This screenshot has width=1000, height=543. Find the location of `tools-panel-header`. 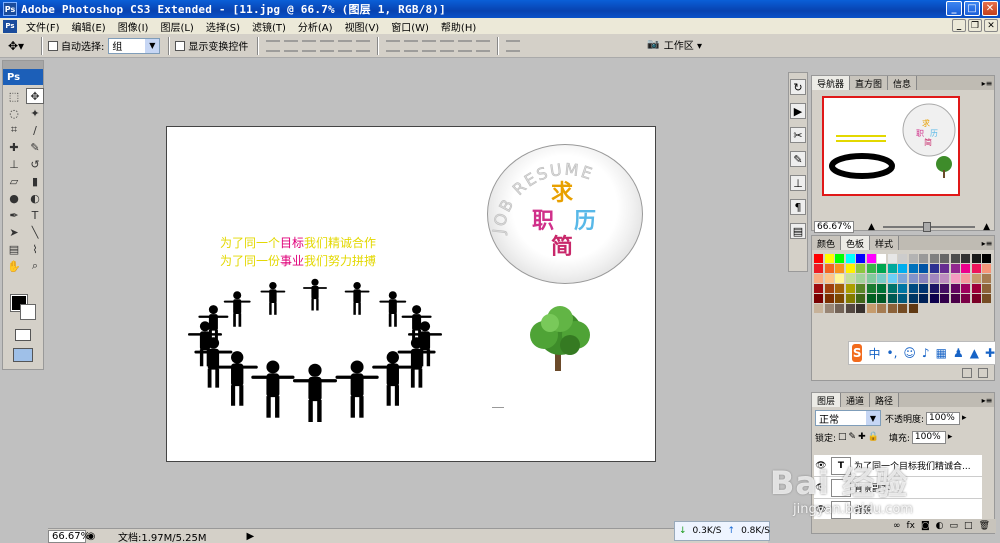

tools-panel-header is located at coordinates (23, 65).